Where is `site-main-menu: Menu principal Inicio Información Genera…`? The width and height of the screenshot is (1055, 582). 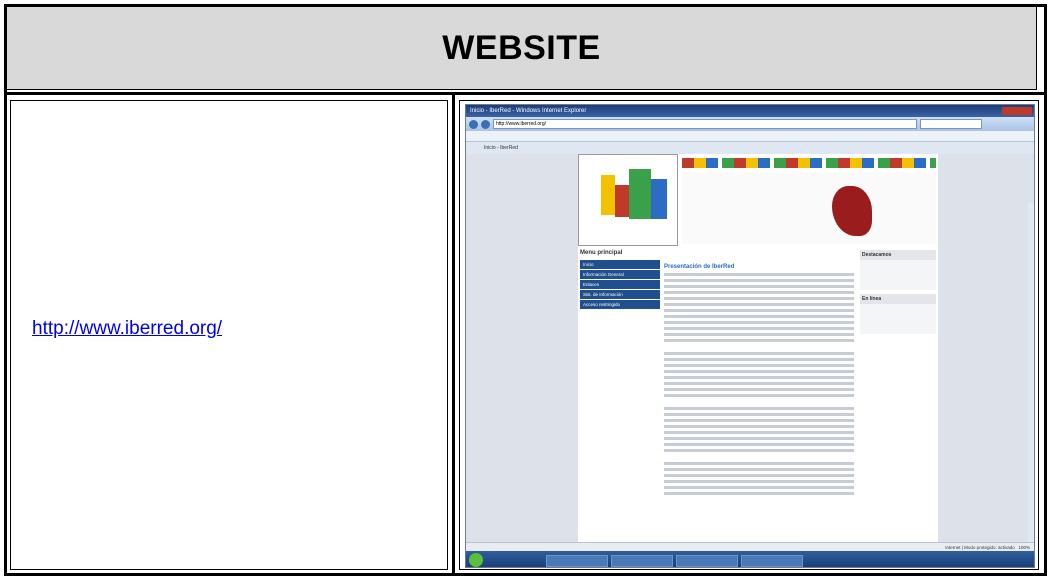 site-main-menu: Menu principal Inicio Información Genera… is located at coordinates (620, 298).